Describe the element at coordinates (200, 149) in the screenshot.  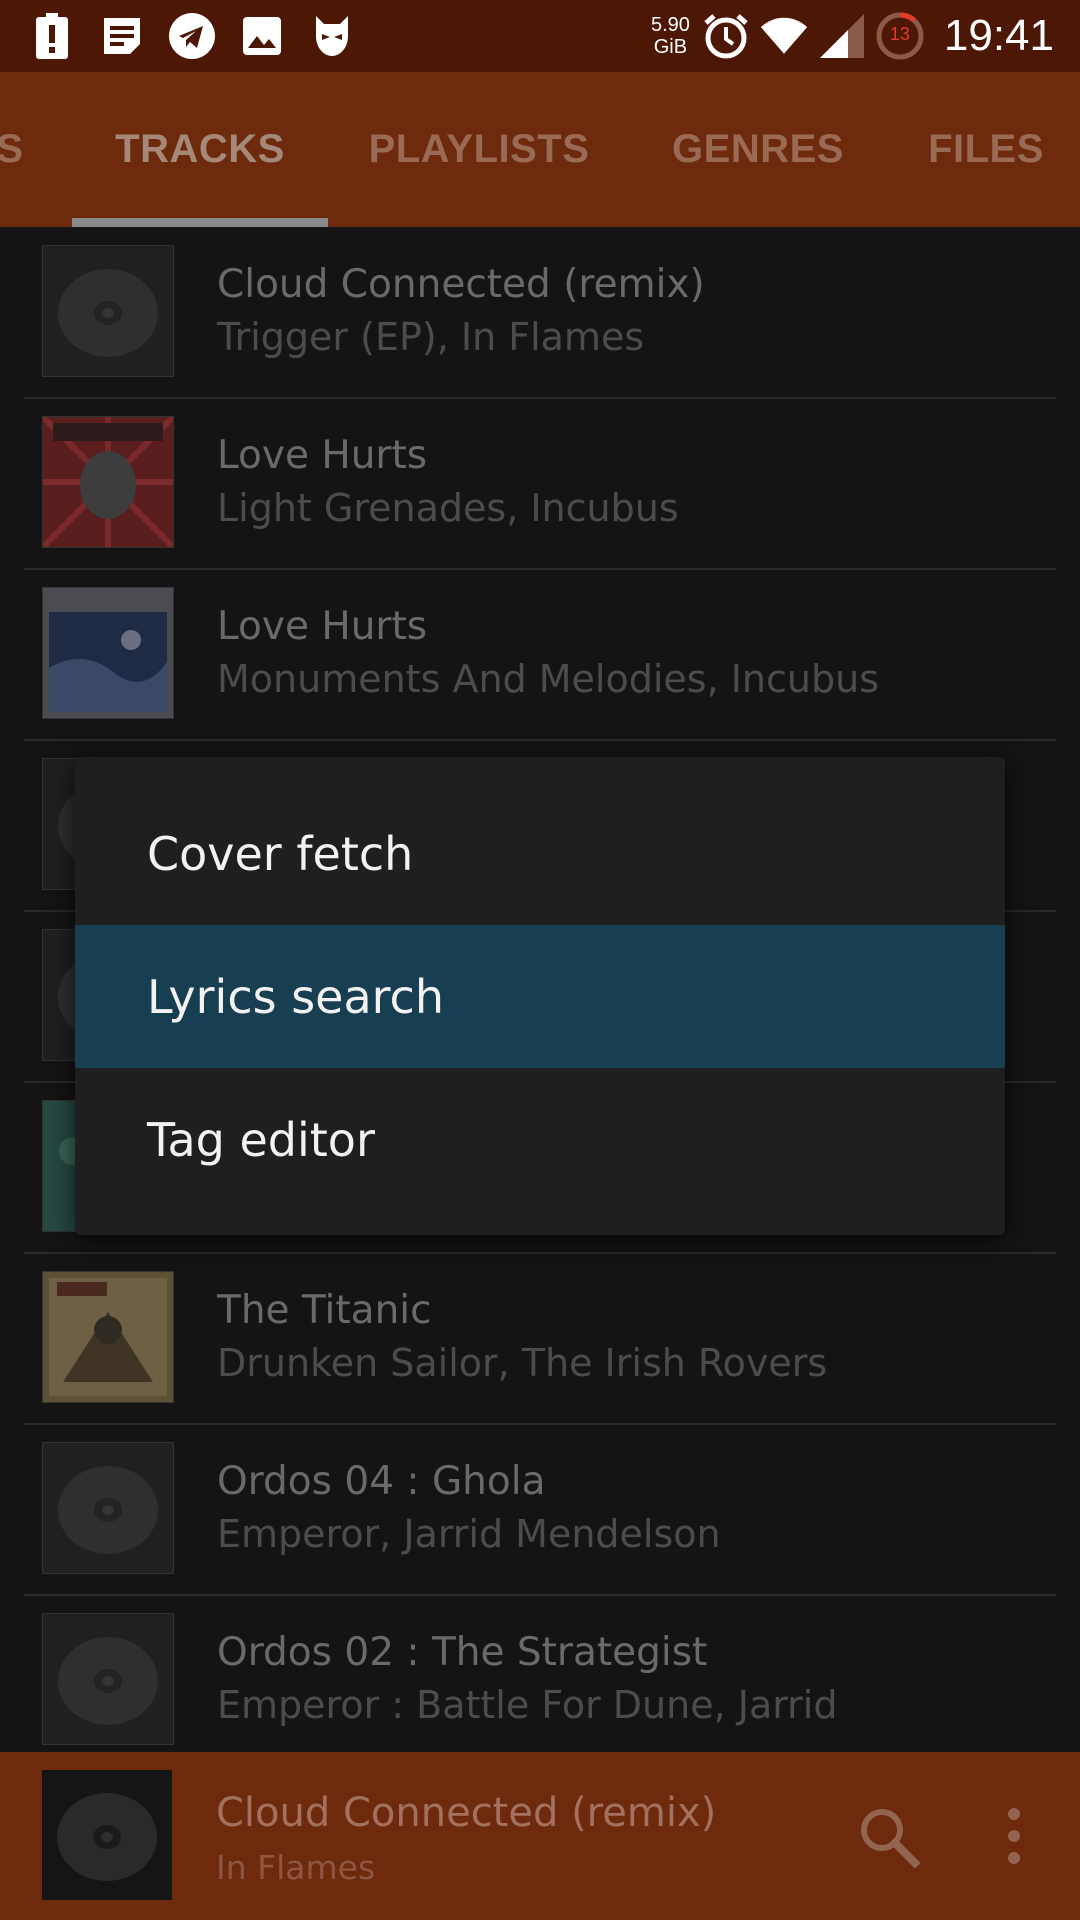
I see `tab-tracks: TRACKS` at that location.